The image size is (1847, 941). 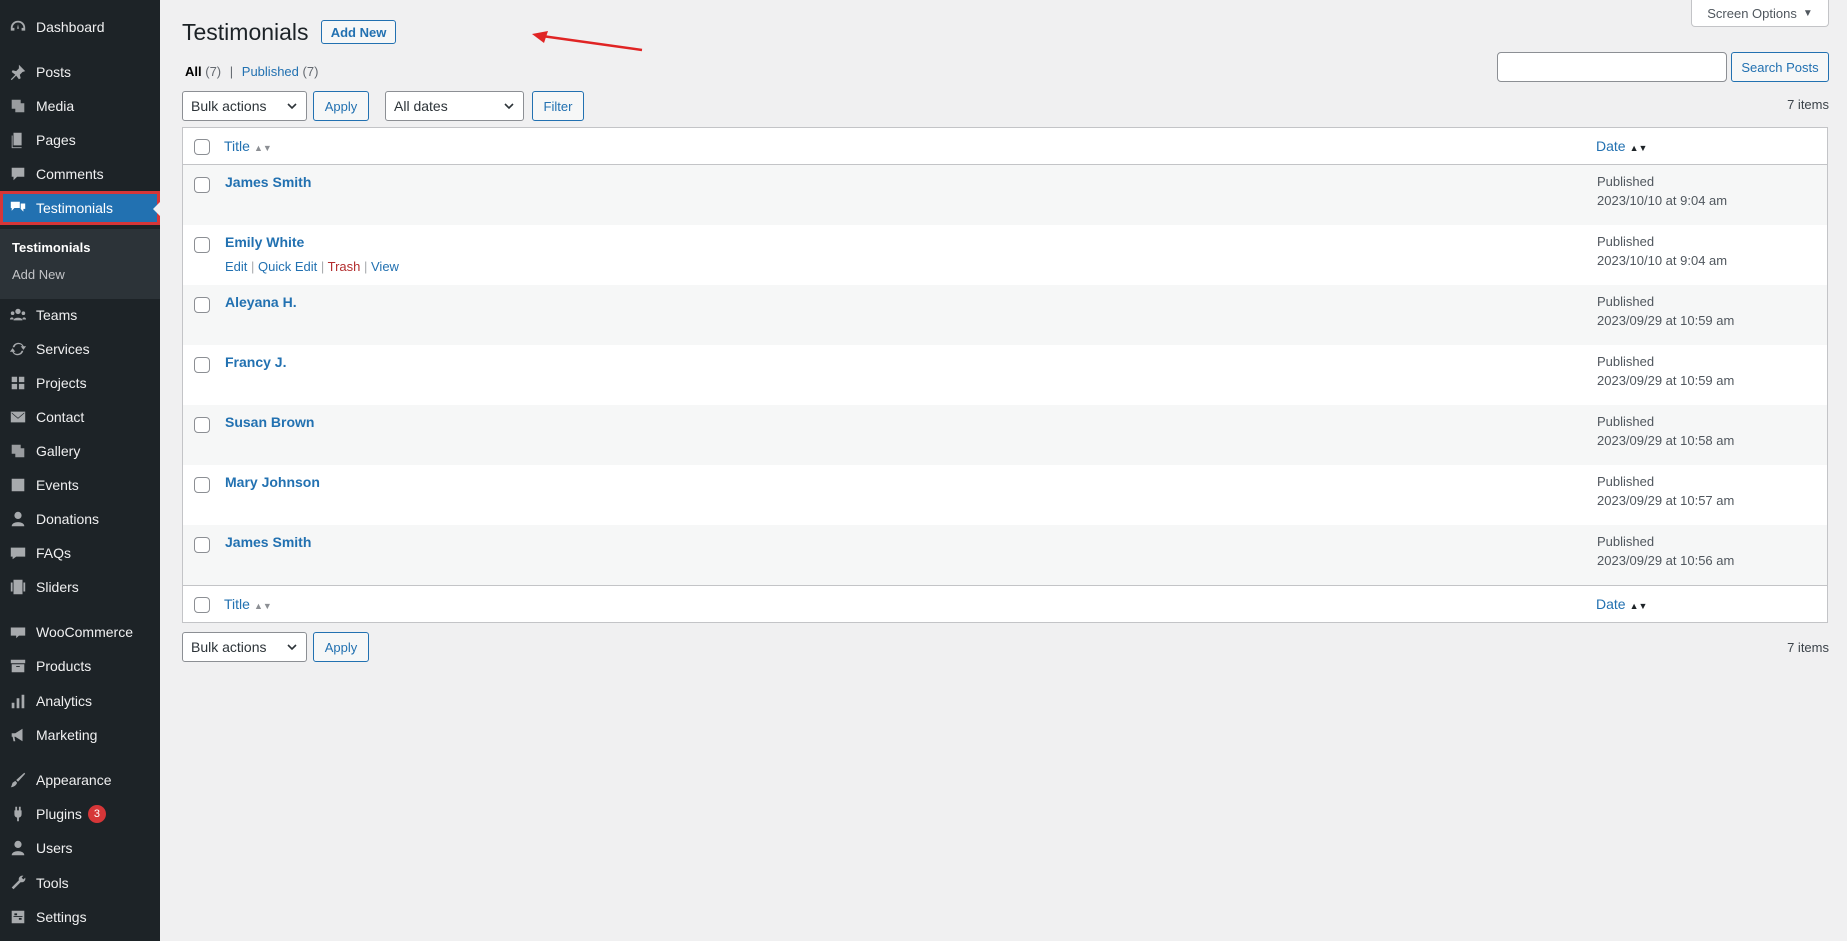 What do you see at coordinates (61, 917) in the screenshot?
I see `sidebar-item-label: Settings` at bounding box center [61, 917].